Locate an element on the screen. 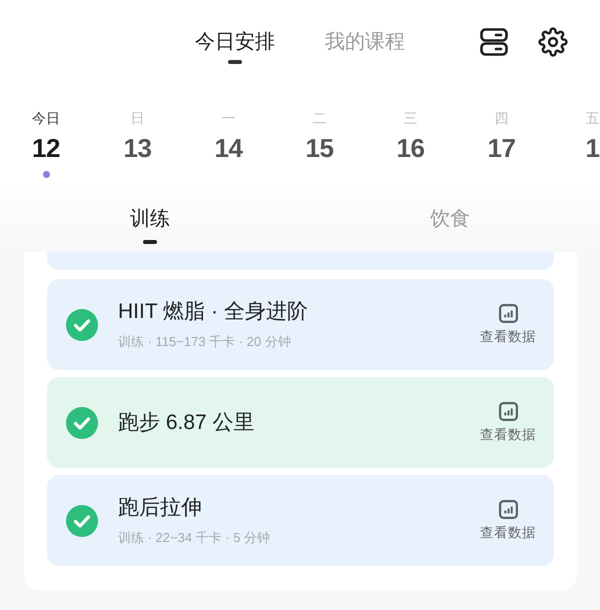 The height and width of the screenshot is (610, 600). settings-icon is located at coordinates (553, 42).